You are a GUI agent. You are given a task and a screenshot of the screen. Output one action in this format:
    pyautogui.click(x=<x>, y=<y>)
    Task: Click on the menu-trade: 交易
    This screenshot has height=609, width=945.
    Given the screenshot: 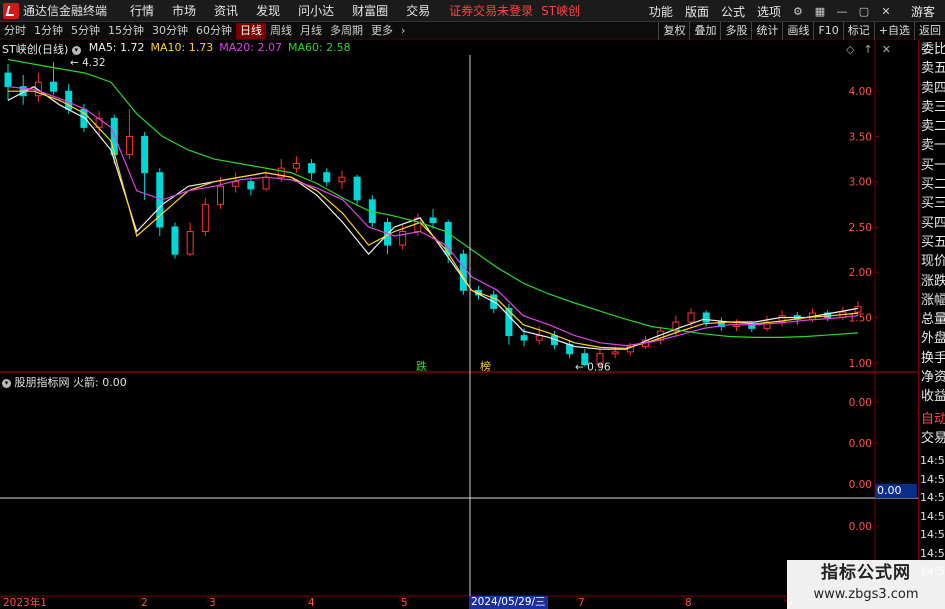 What is the action you would take?
    pyautogui.click(x=418, y=10)
    